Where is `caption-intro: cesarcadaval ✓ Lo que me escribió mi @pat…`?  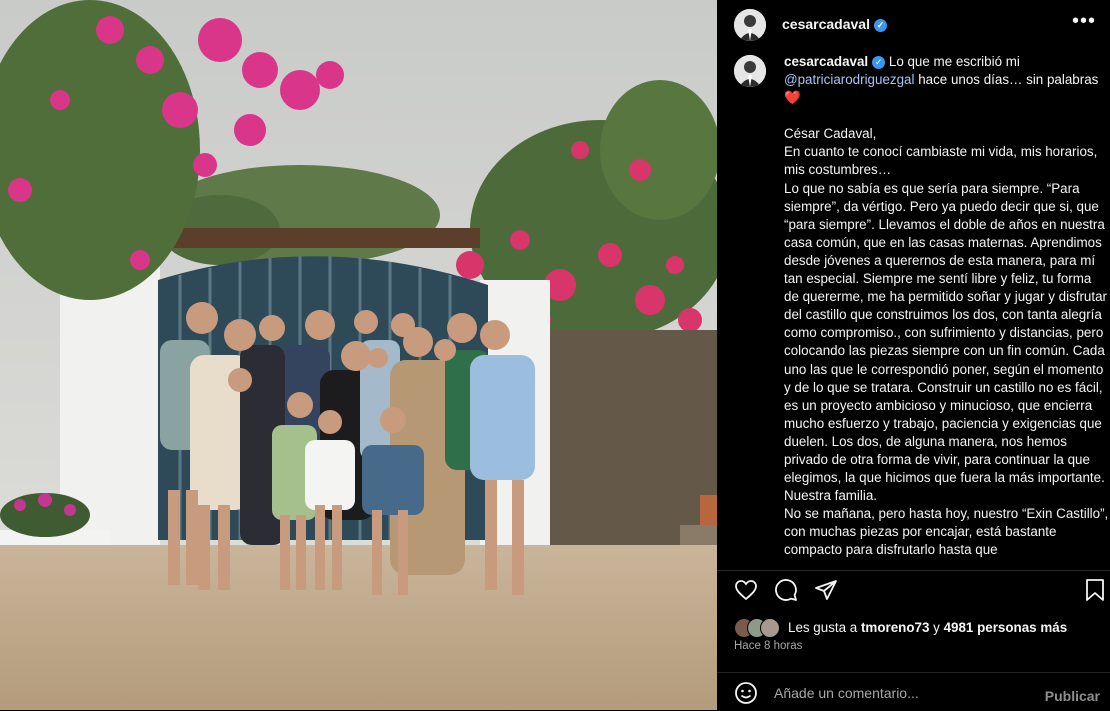
caption-intro: cesarcadaval ✓ Lo que me escribió mi @pat… is located at coordinates (946, 80).